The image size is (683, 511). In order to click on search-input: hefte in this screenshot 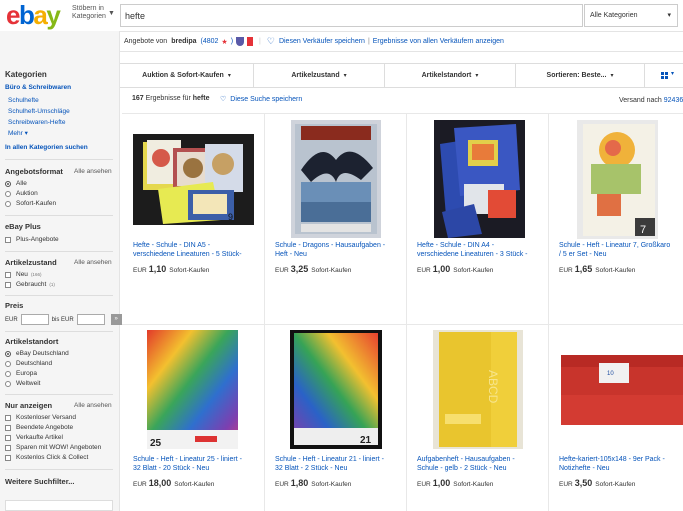, I will do `click(351, 15)`.